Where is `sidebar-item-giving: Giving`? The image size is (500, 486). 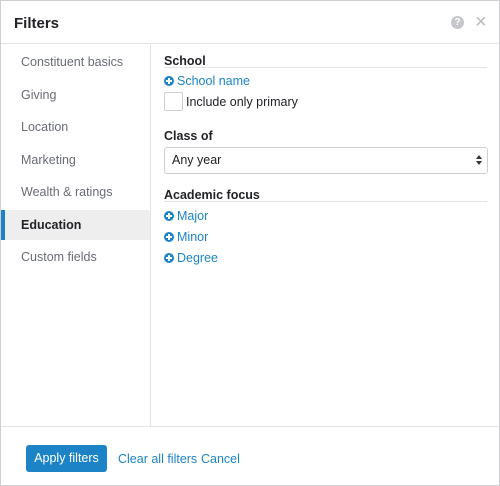
sidebar-item-giving: Giving is located at coordinates (75, 95).